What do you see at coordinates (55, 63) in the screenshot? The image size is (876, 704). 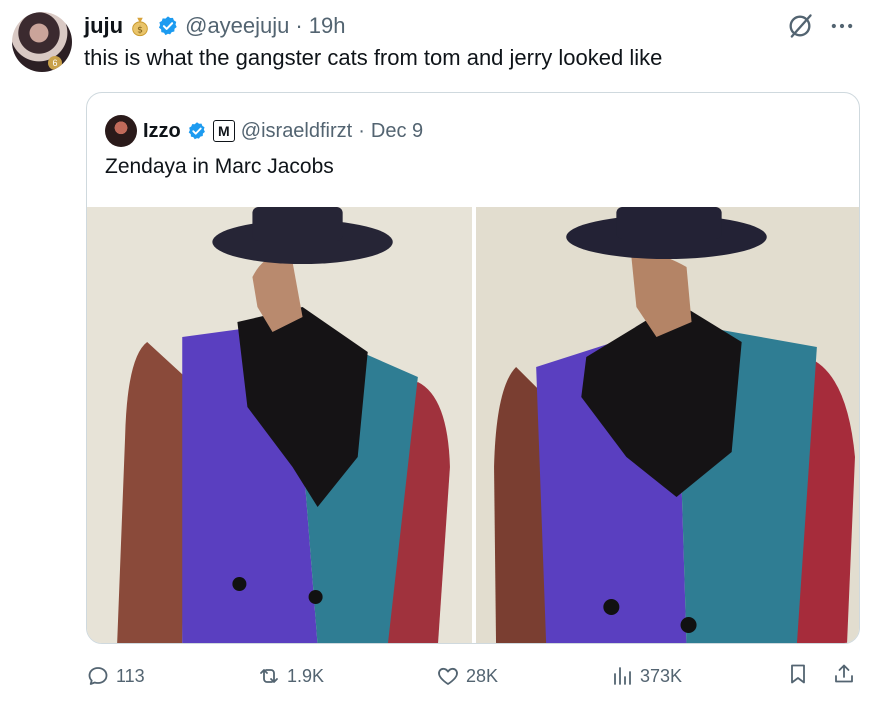 I see `avatar-badge: 6` at bounding box center [55, 63].